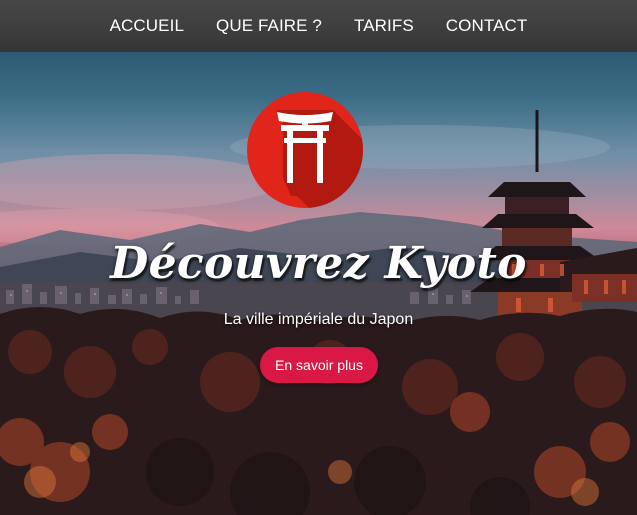 The width and height of the screenshot is (637, 515). What do you see at coordinates (318, 263) in the screenshot?
I see `hero-title: Découvrez Kyoto` at bounding box center [318, 263].